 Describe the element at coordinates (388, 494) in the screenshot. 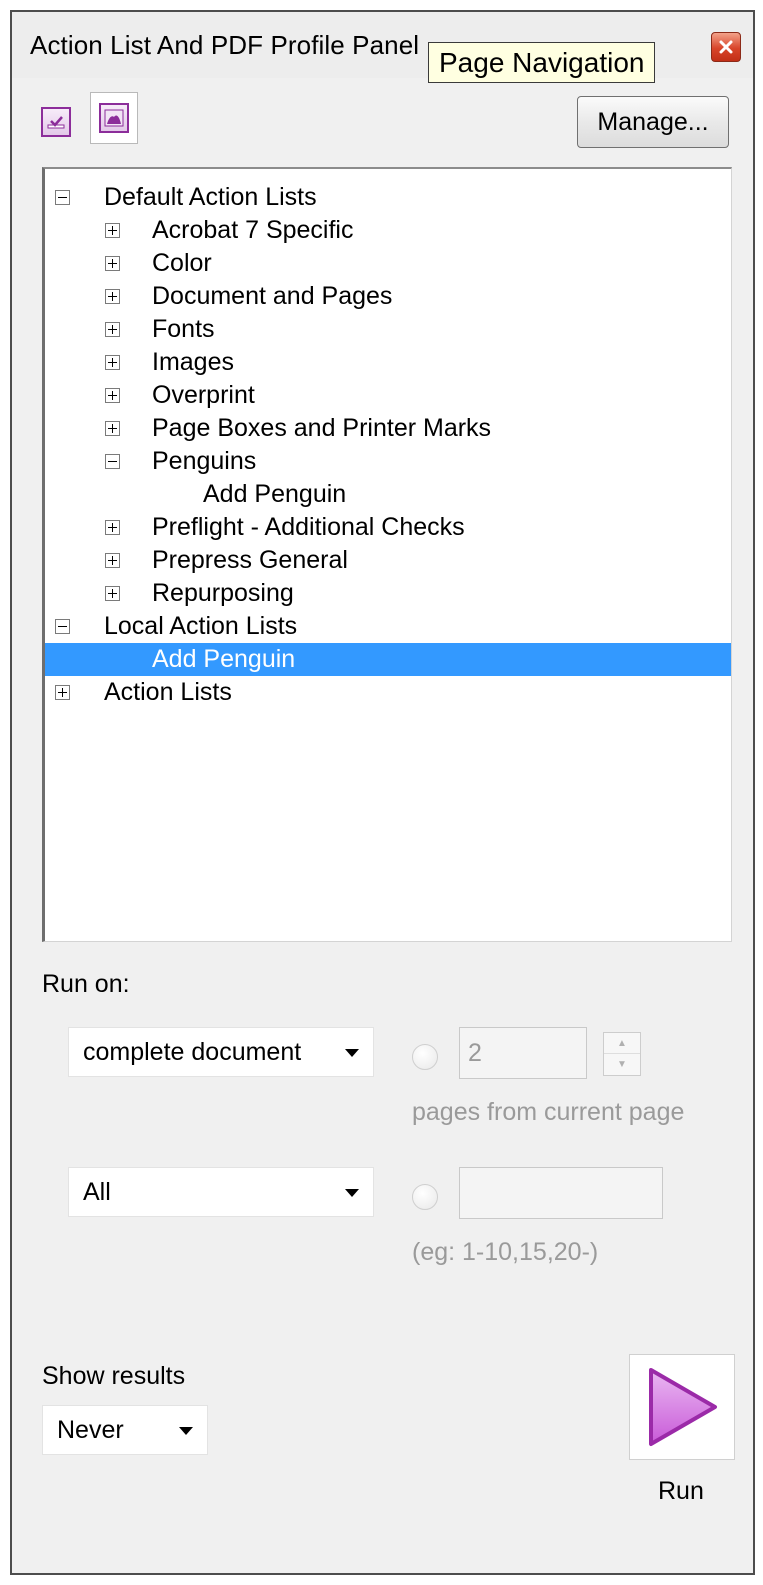

I see `tree-item-add-penguin-default: Add Penguin` at that location.